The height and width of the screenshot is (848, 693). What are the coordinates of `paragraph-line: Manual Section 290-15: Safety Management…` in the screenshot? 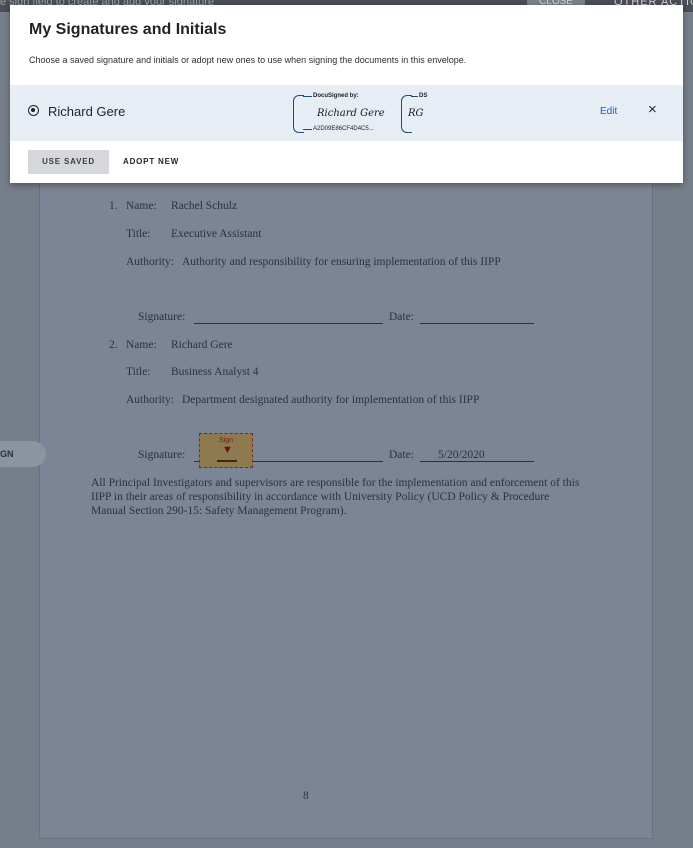 It's located at (219, 511).